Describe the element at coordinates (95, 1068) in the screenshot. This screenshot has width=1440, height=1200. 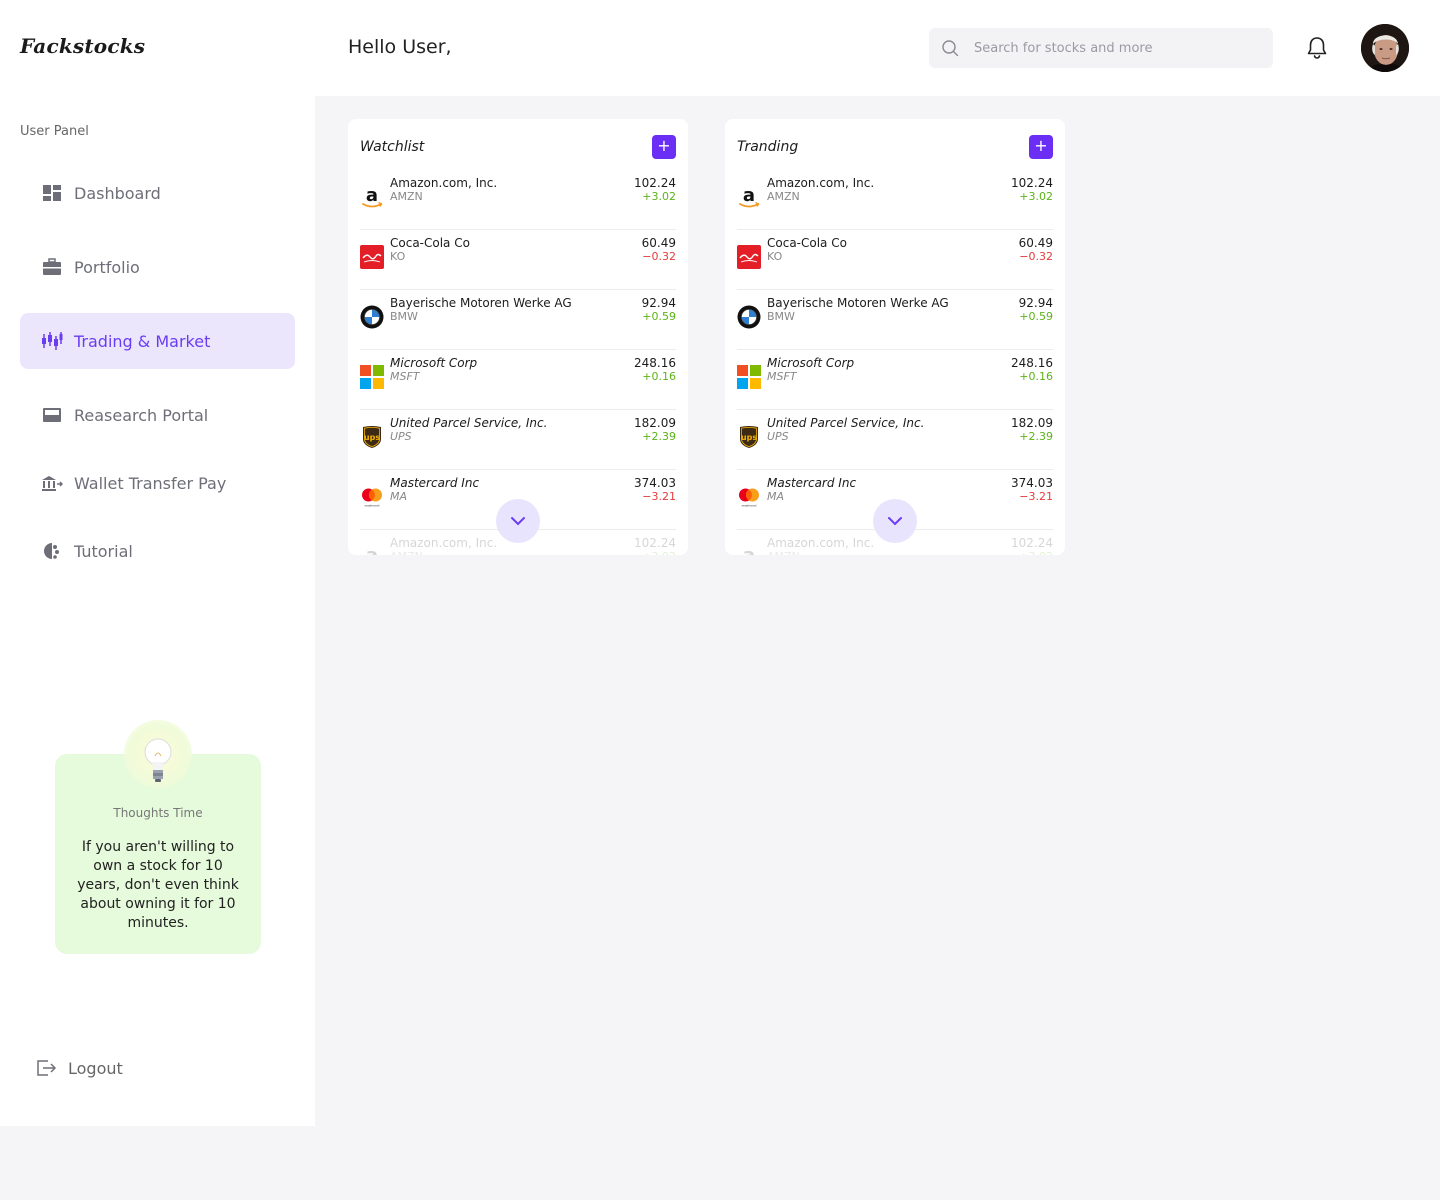
I see `logout-label: Logout` at that location.